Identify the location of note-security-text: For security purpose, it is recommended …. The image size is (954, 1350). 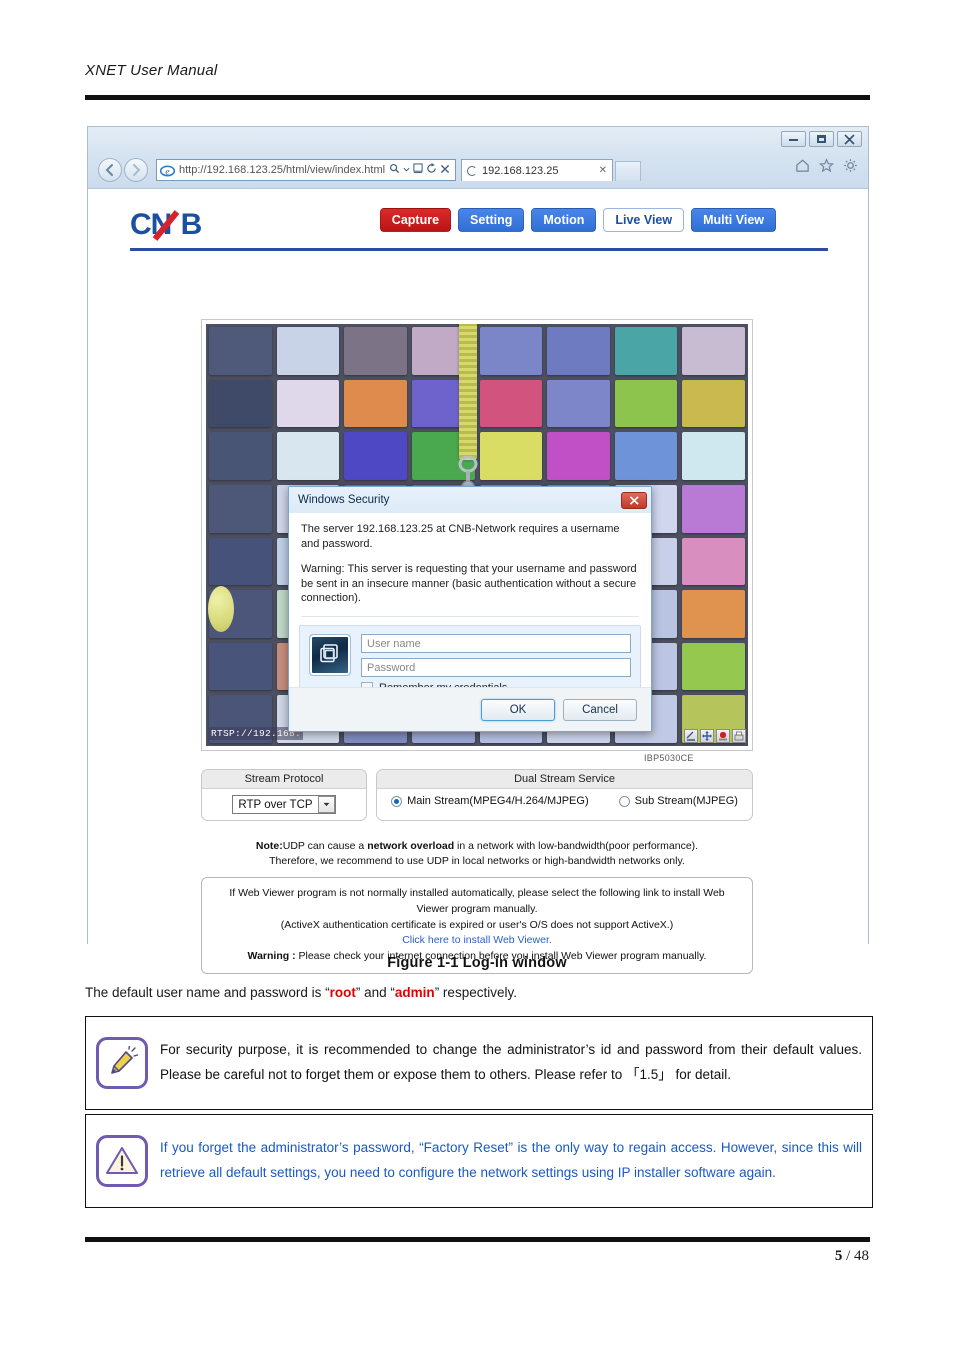
(511, 1062).